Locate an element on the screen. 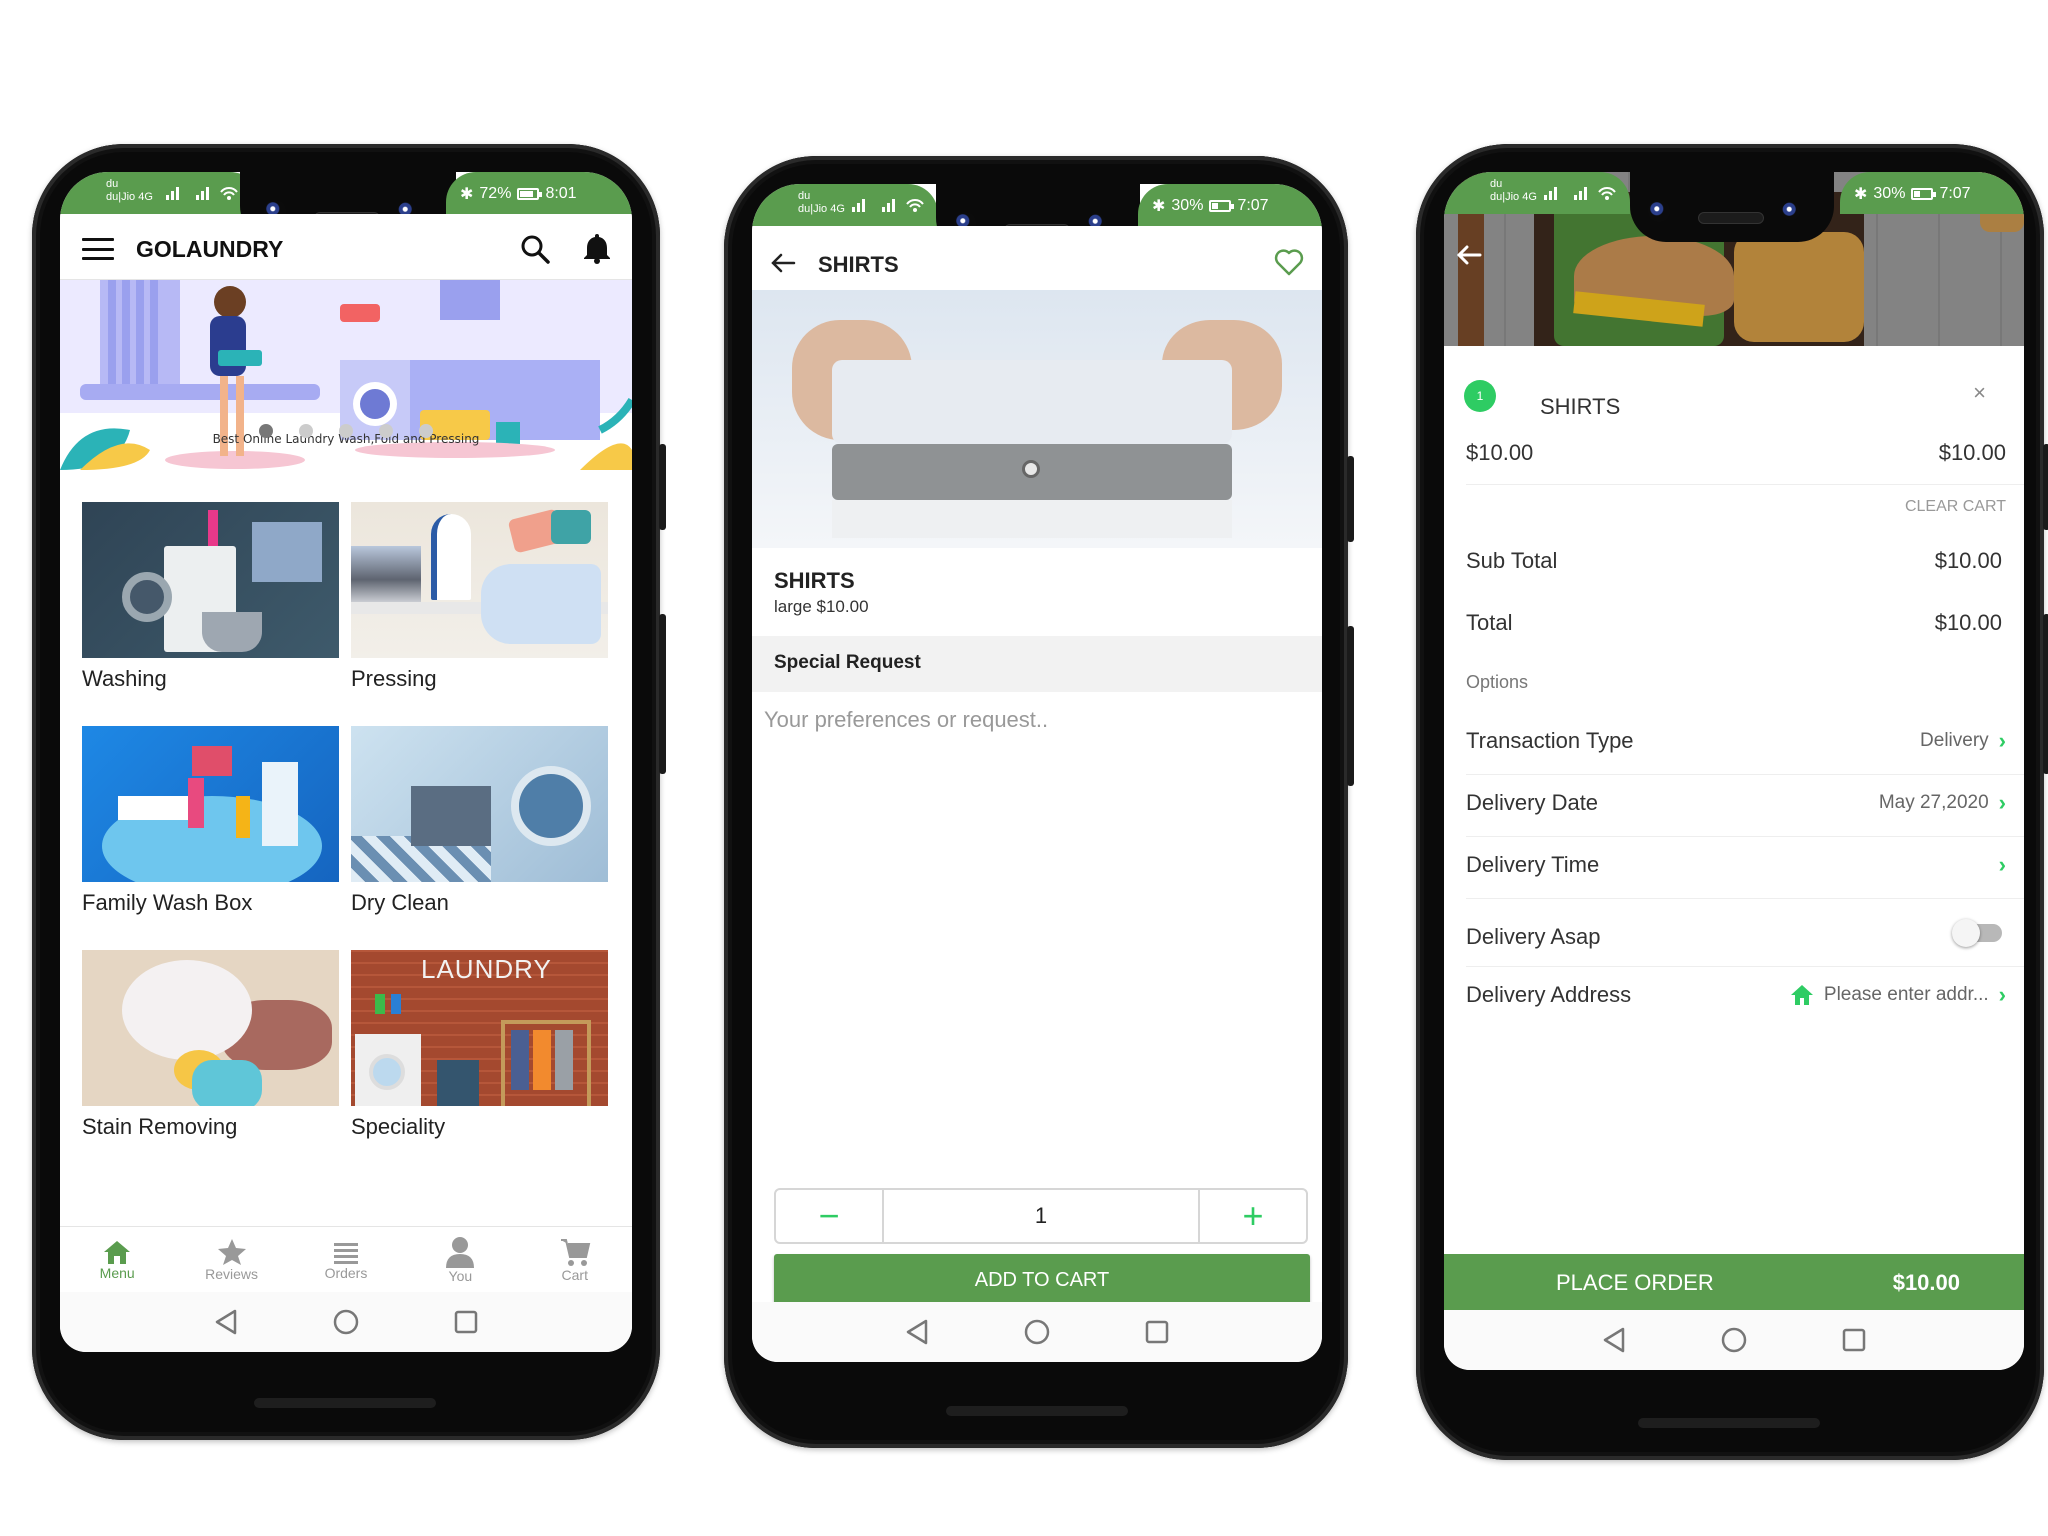 The height and width of the screenshot is (1536, 2048). delivery-time-value-wrap: › is located at coordinates (1997, 865).